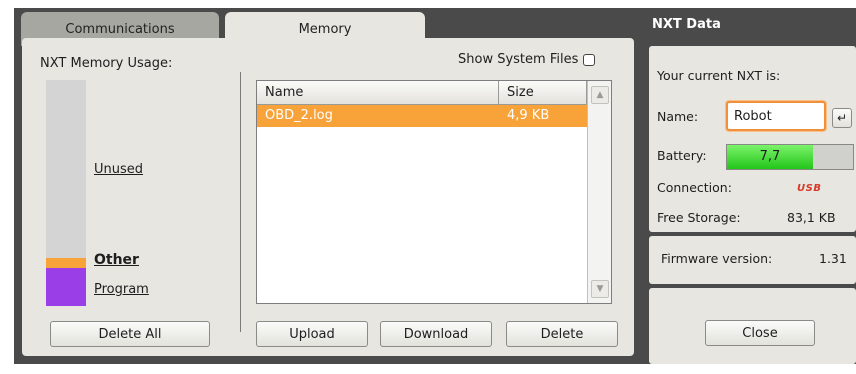 The width and height of the screenshot is (856, 374). What do you see at coordinates (776, 116) in the screenshot?
I see `nxt-name-input: Robot` at bounding box center [776, 116].